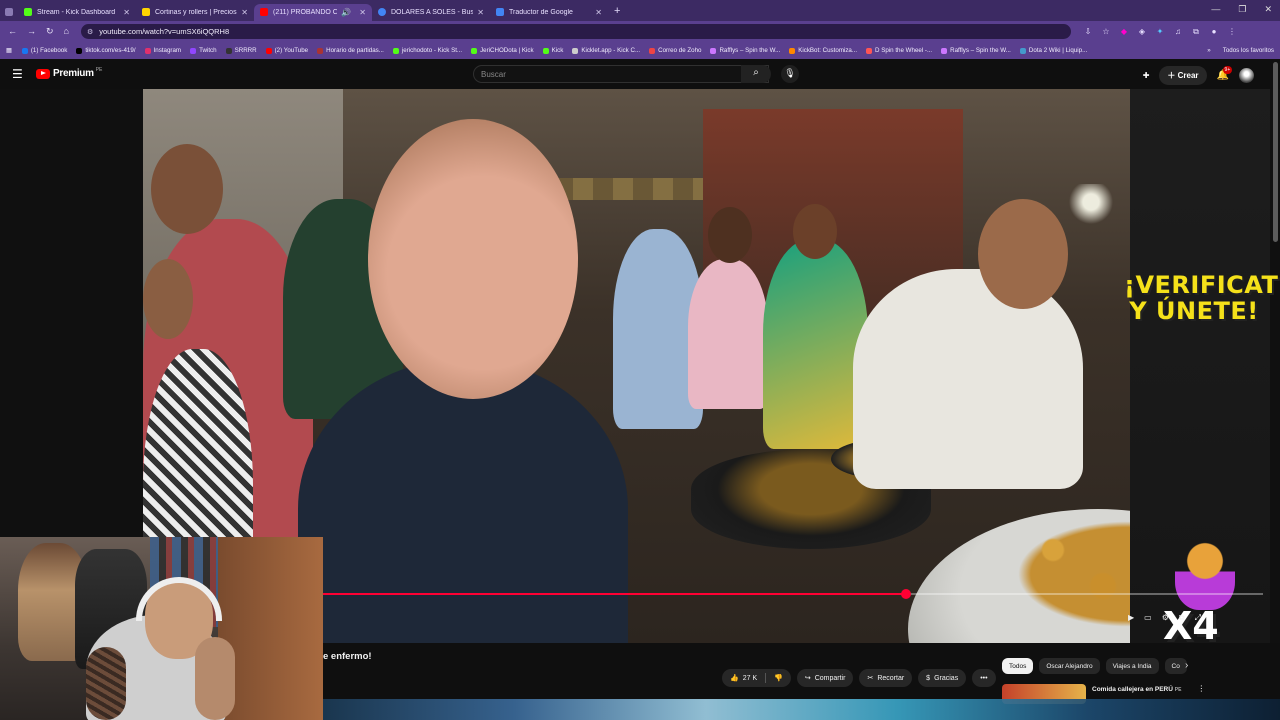 The image size is (1280, 720). Describe the element at coordinates (106, 50) in the screenshot. I see `bookmark-item: tiktok.com/es-419/` at that location.